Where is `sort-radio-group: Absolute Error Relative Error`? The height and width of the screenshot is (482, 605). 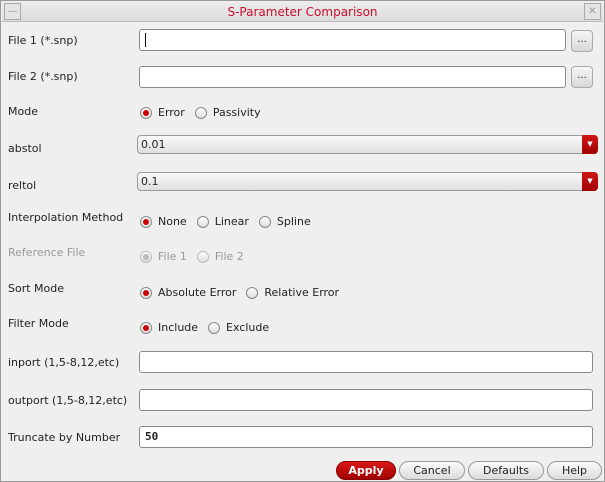 sort-radio-group: Absolute Error Relative Error is located at coordinates (244, 292).